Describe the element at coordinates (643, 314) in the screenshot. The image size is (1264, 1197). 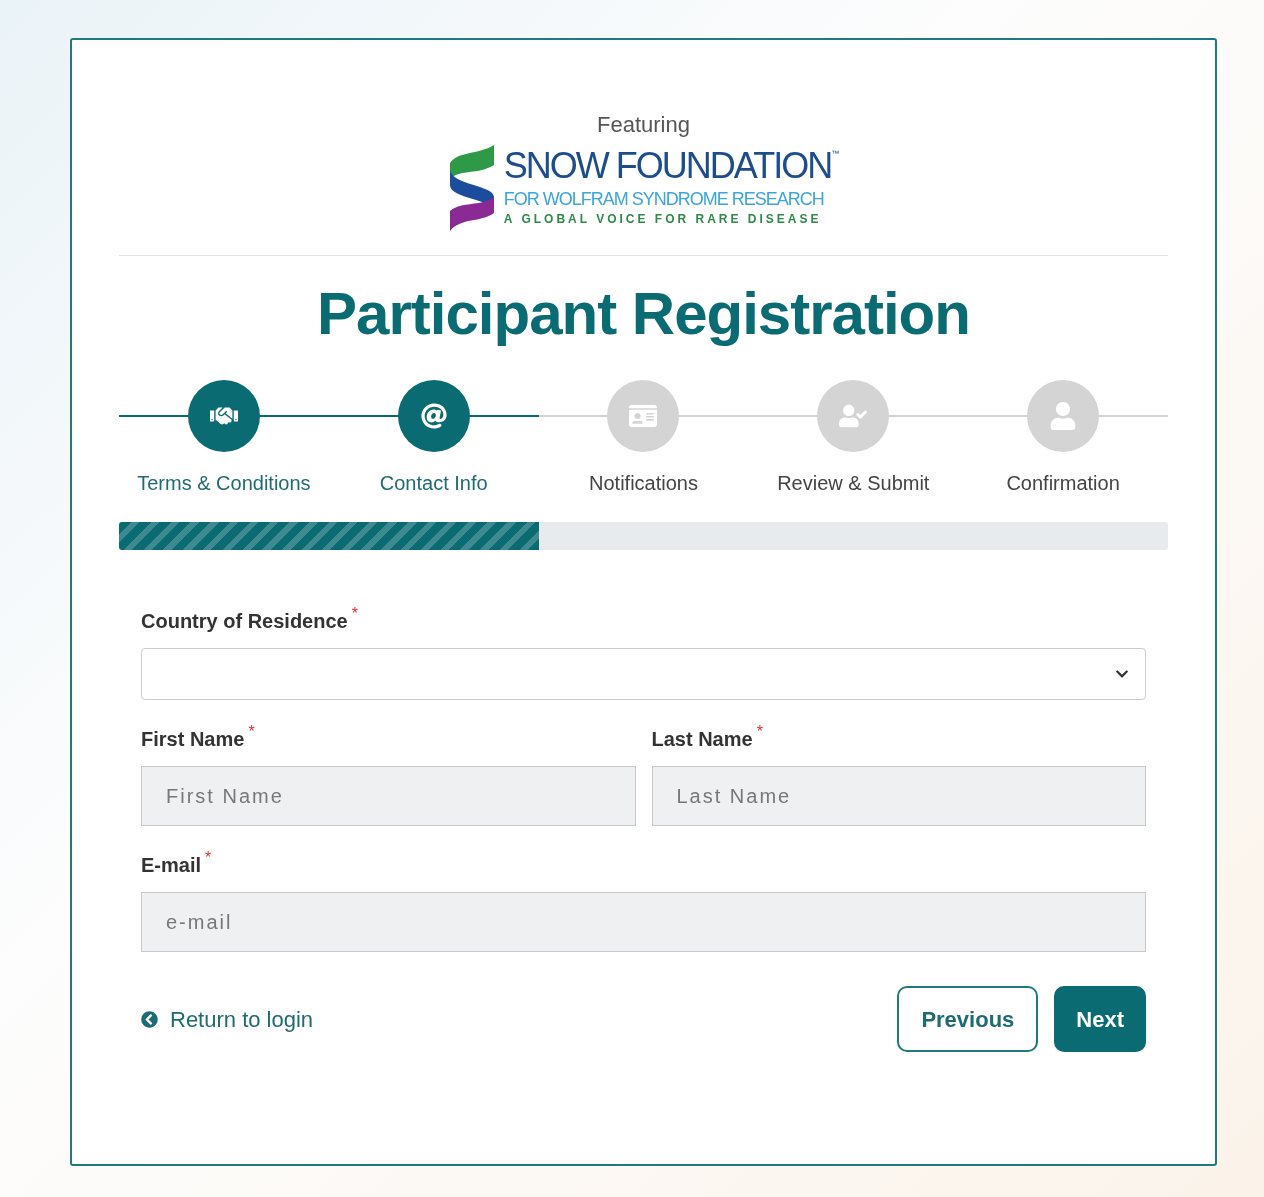
I see `page-title: Participant Registration` at that location.